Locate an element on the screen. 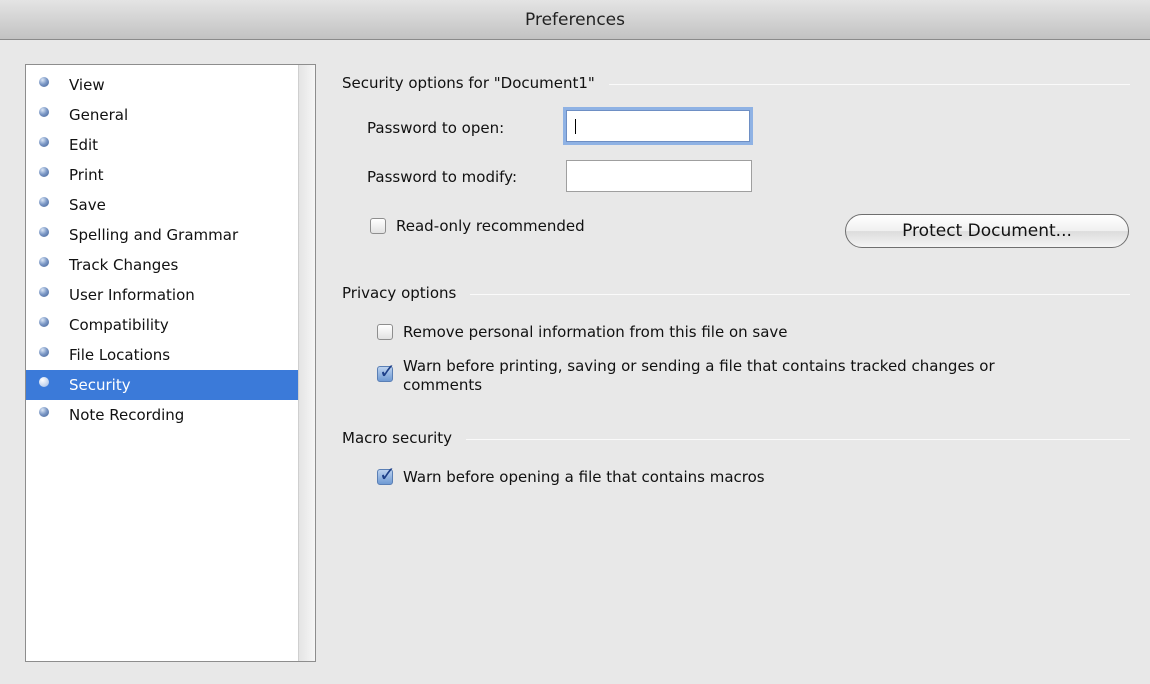 The image size is (1150, 684). sidebar-item-label: Print is located at coordinates (86, 175).